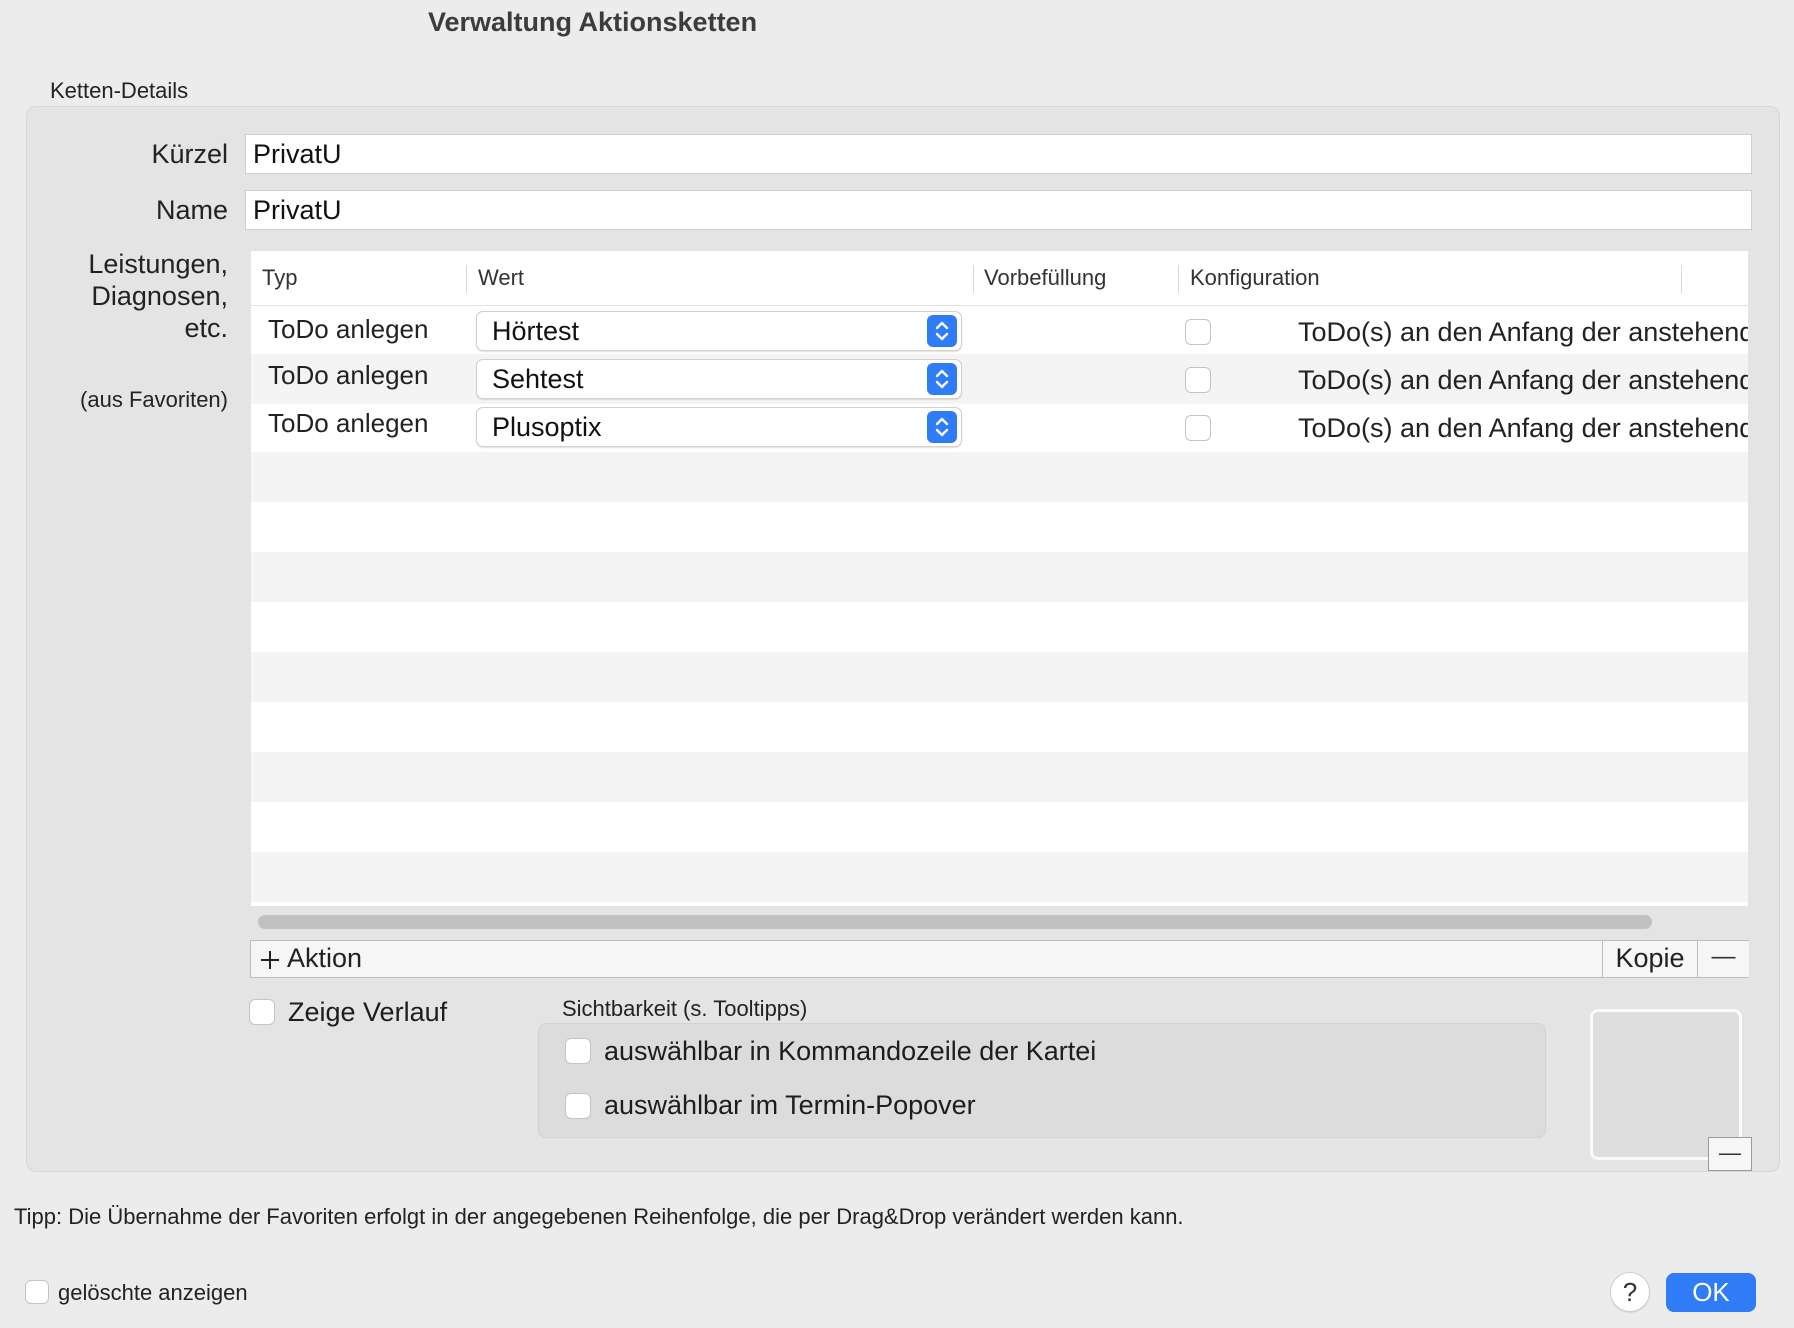 Image resolution: width=1794 pixels, height=1328 pixels. I want to click on plus-icon, so click(270, 960).